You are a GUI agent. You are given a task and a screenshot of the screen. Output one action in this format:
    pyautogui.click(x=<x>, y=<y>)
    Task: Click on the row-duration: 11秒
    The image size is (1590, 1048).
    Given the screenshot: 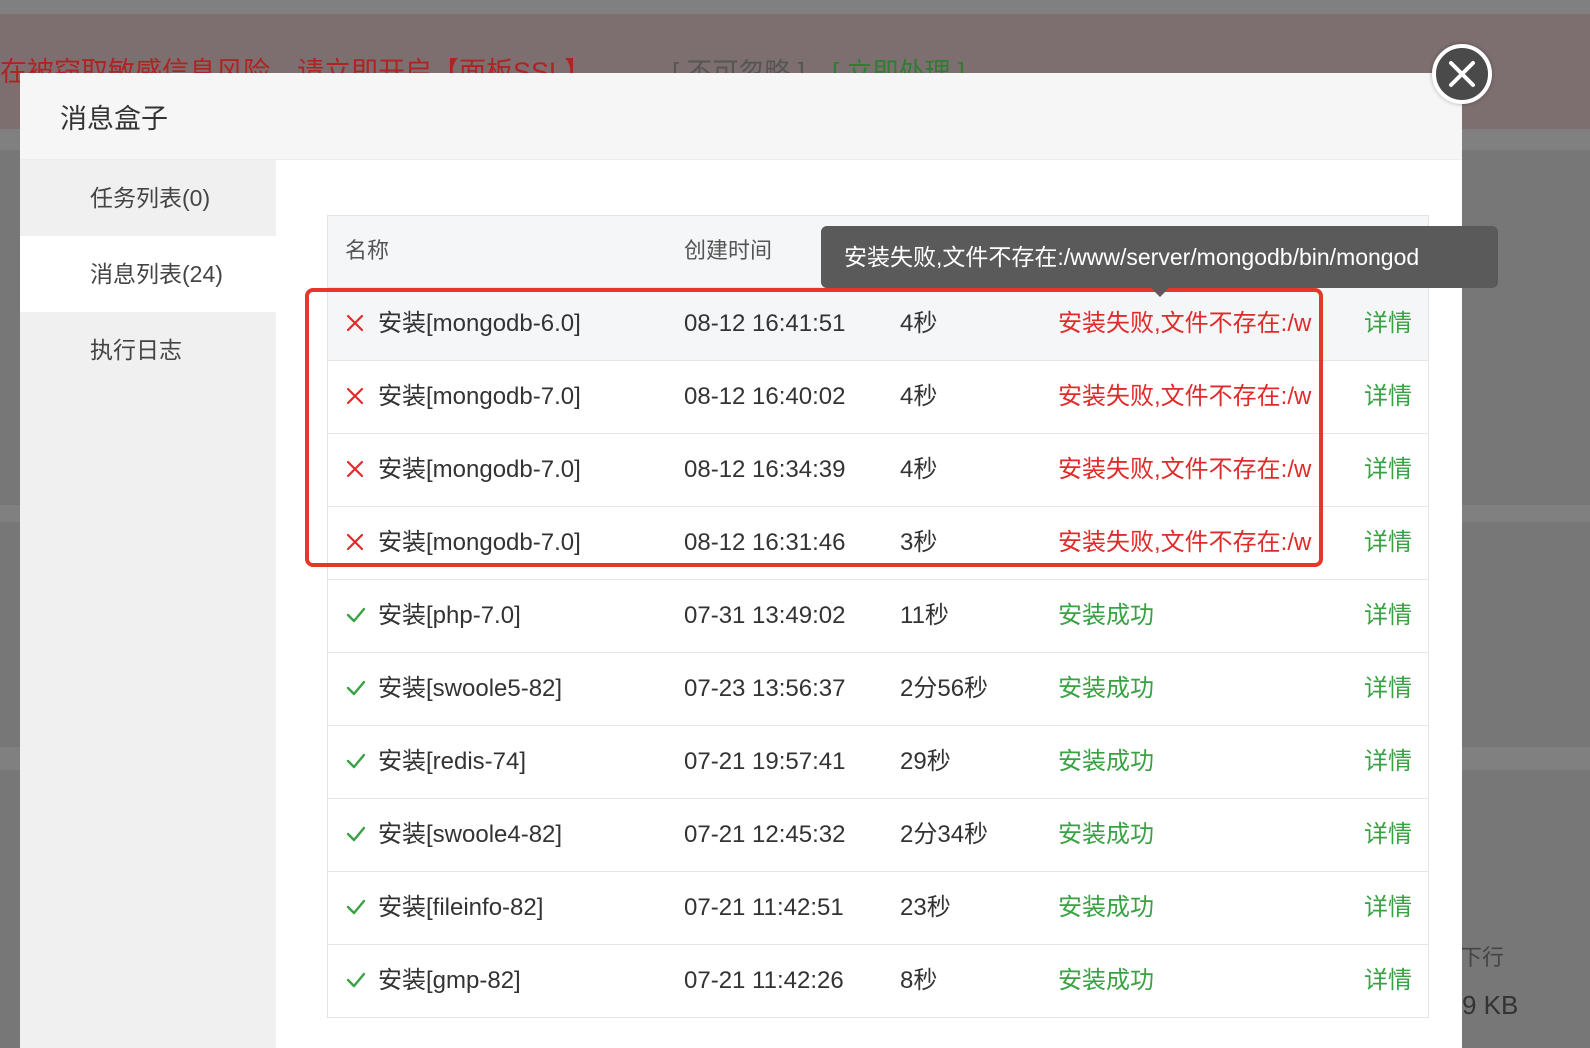 What is the action you would take?
    pyautogui.click(x=924, y=615)
    